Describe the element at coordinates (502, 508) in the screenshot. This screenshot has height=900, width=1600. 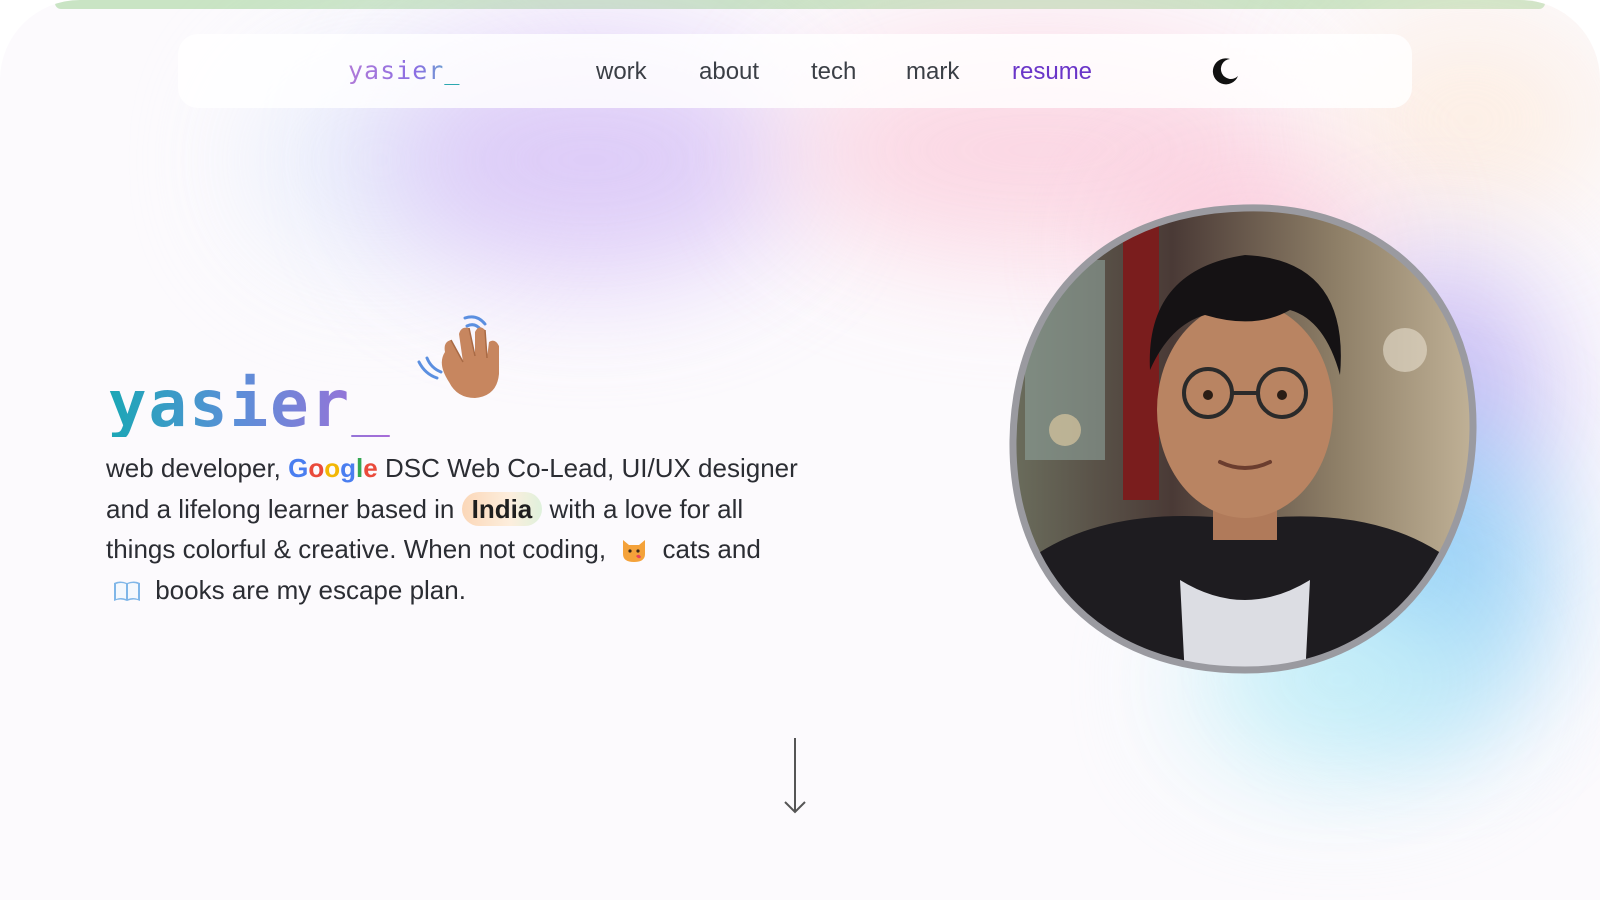
I see `location-badge: India` at that location.